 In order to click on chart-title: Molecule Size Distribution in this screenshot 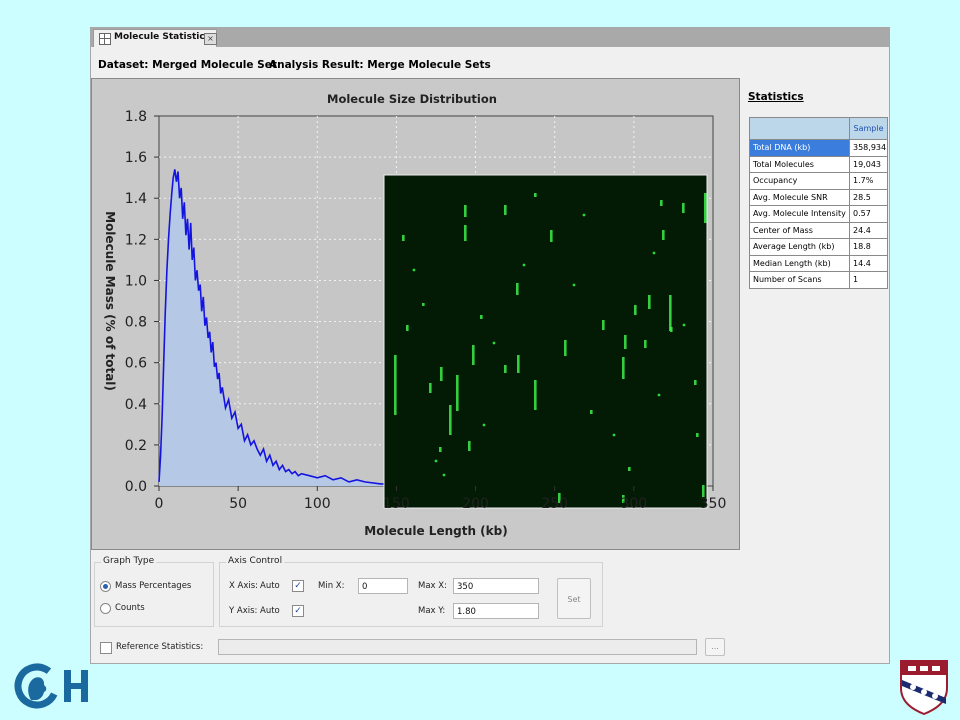, I will do `click(412, 99)`.